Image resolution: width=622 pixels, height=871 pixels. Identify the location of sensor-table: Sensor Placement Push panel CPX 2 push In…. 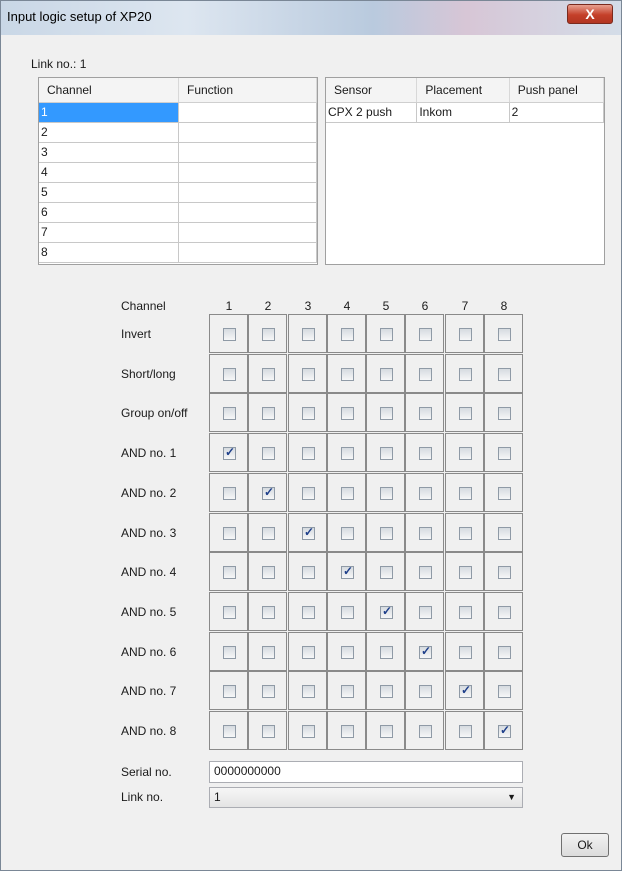
(465, 171).